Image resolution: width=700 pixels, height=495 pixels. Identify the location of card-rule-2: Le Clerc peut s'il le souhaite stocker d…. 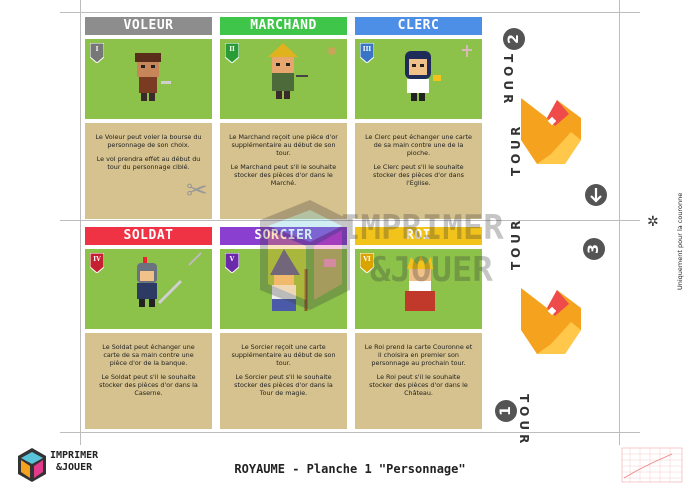
(418, 175).